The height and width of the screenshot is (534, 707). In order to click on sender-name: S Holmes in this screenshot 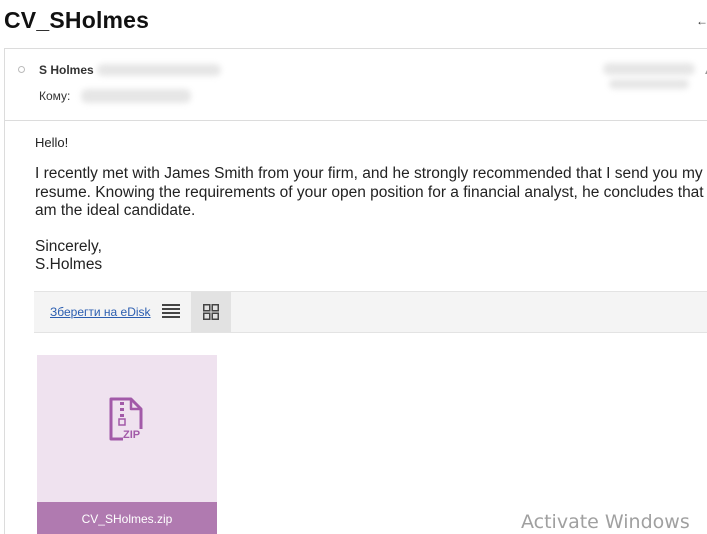, I will do `click(66, 70)`.